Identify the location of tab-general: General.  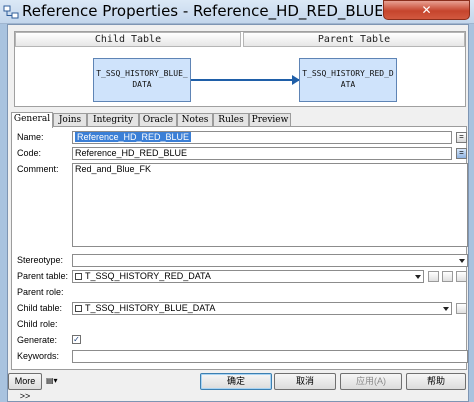
(32, 120).